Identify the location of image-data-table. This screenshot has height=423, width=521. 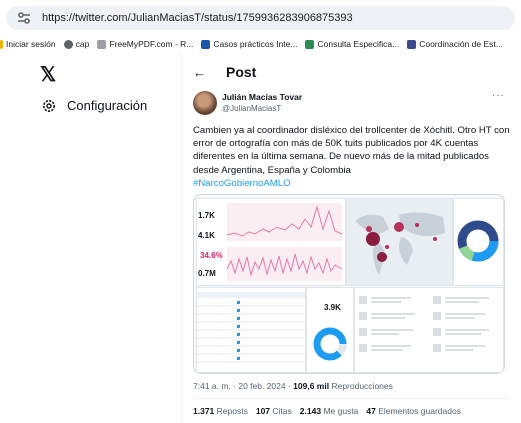
(251, 327).